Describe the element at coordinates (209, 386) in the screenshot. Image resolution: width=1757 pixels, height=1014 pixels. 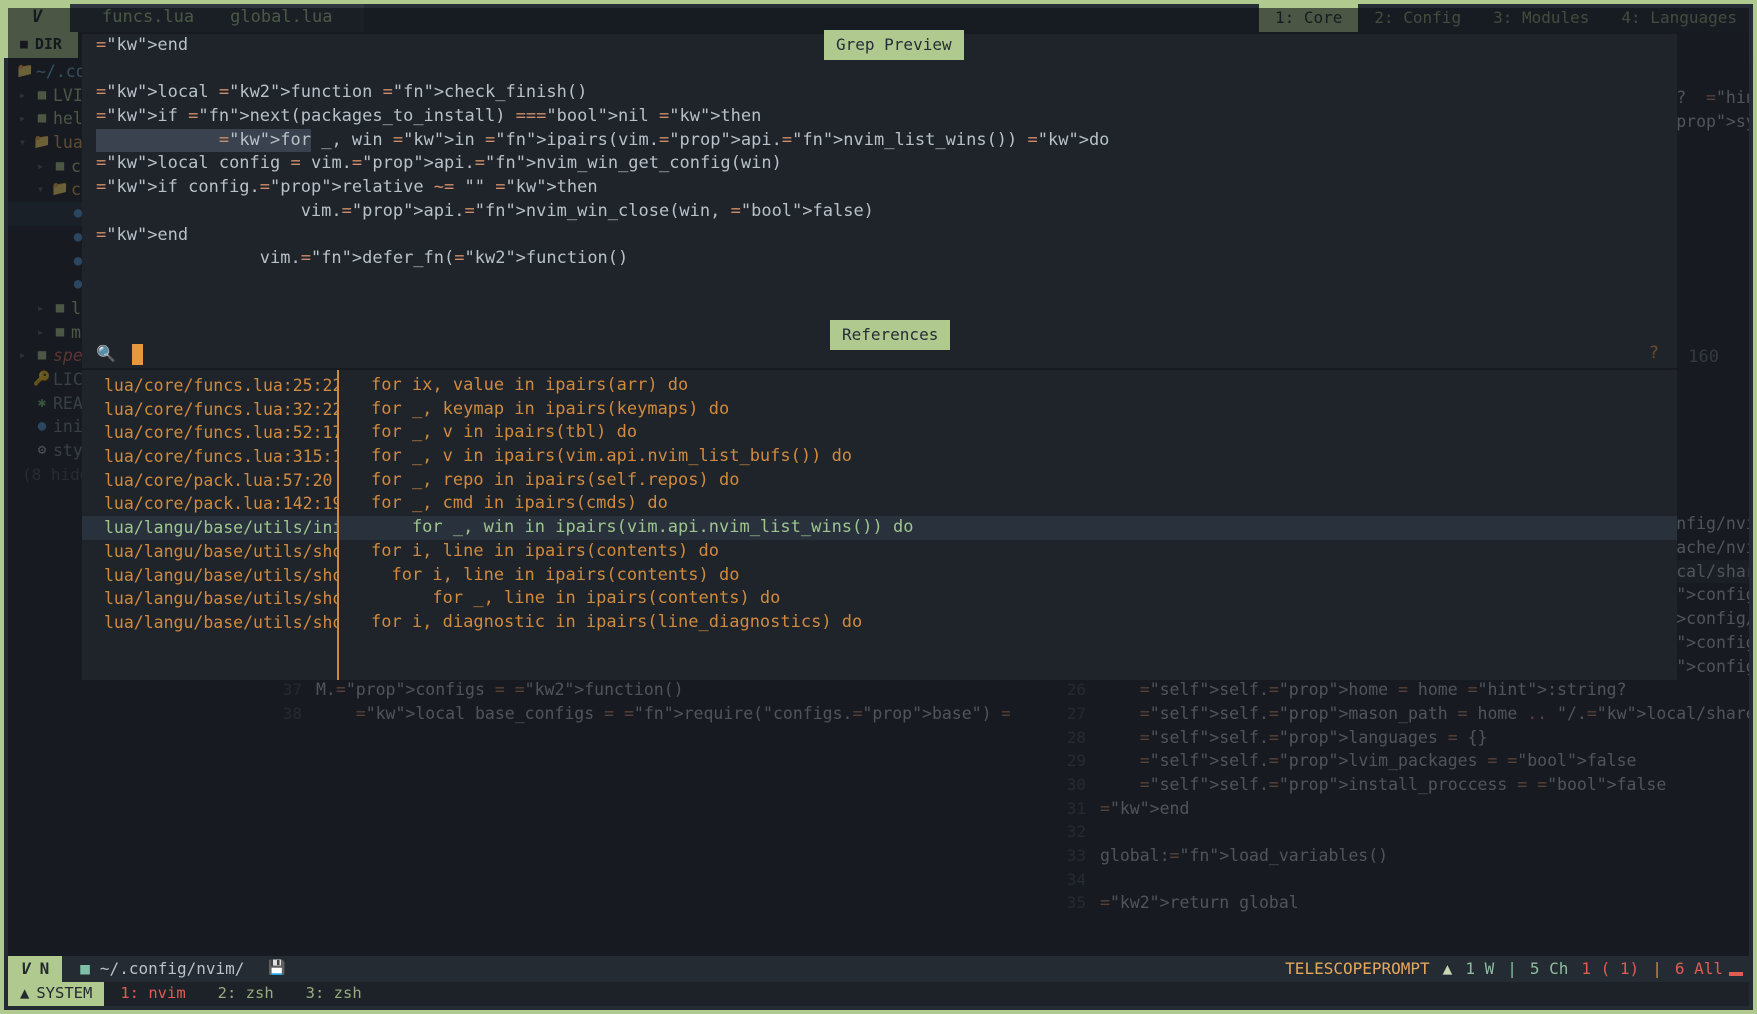
I see `telescope-result-item: lua/core/funcs.lua:25:22` at that location.